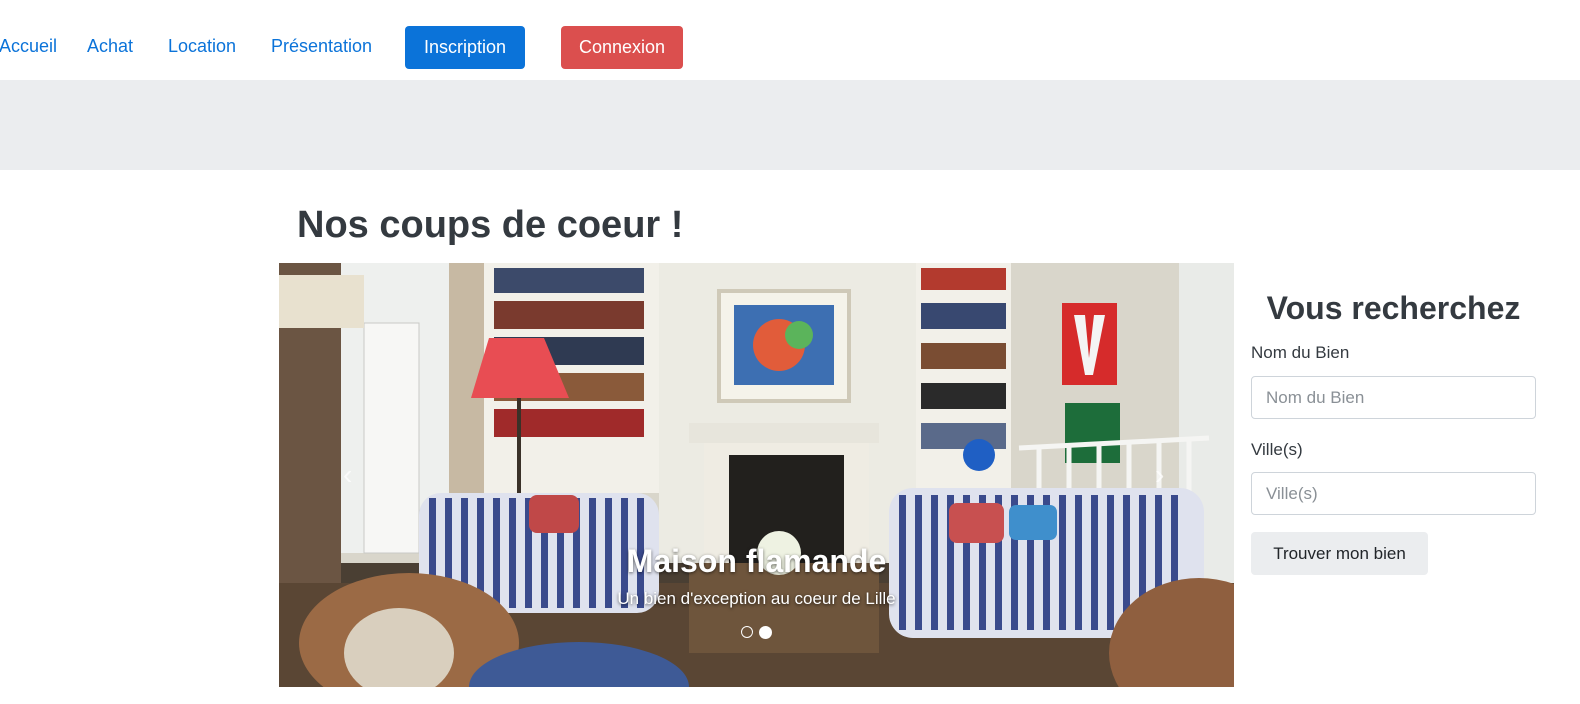  Describe the element at coordinates (1277, 449) in the screenshot. I see `city-label: Ville(s)` at that location.